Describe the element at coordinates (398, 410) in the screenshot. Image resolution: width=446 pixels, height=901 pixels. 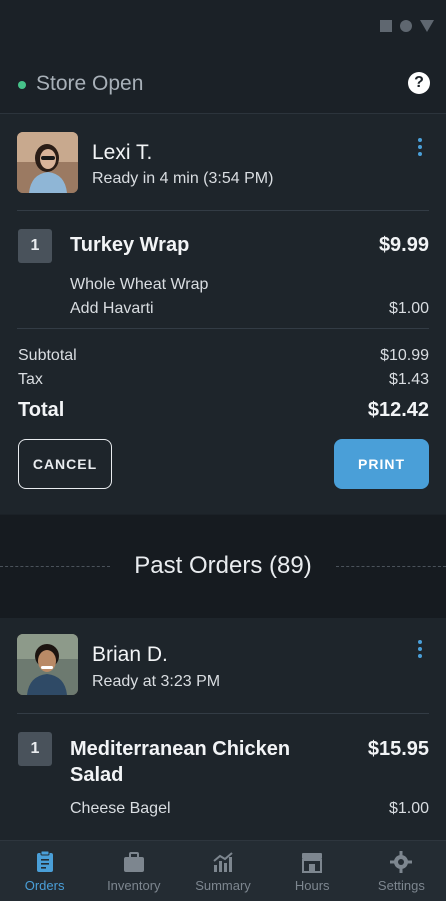
I see `total-value: $12.42` at that location.